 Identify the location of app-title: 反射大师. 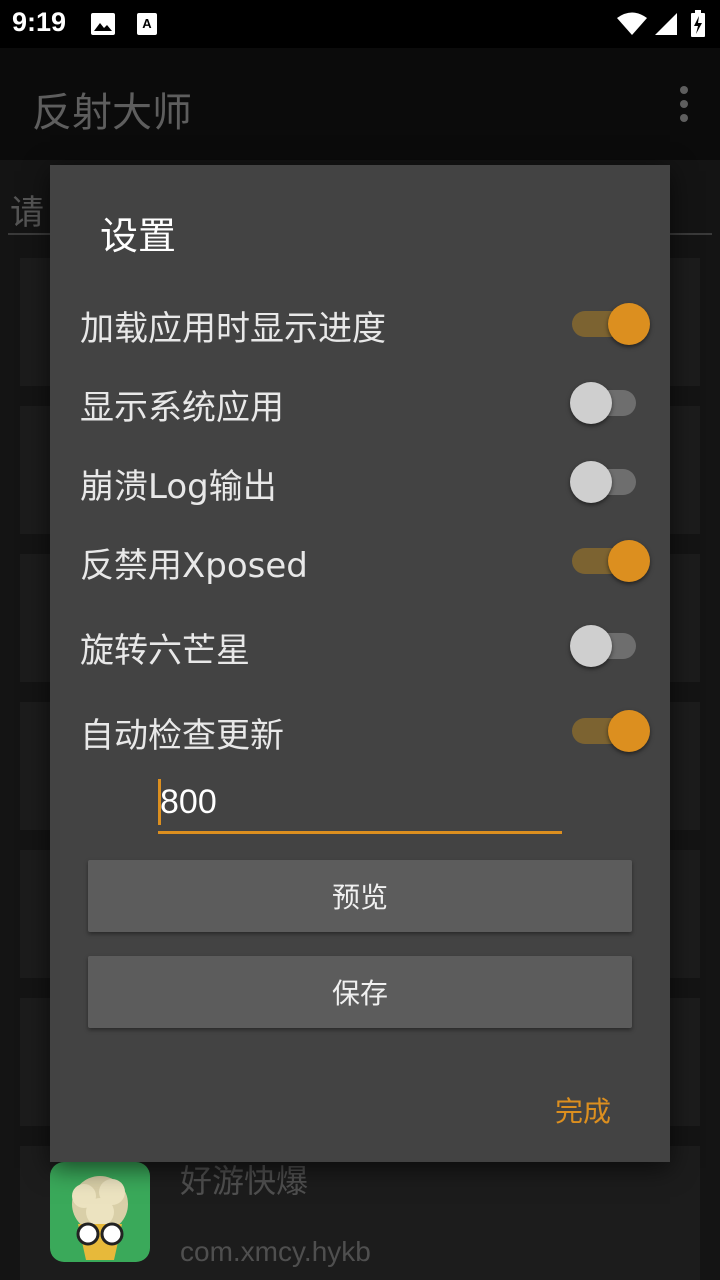
(112, 113).